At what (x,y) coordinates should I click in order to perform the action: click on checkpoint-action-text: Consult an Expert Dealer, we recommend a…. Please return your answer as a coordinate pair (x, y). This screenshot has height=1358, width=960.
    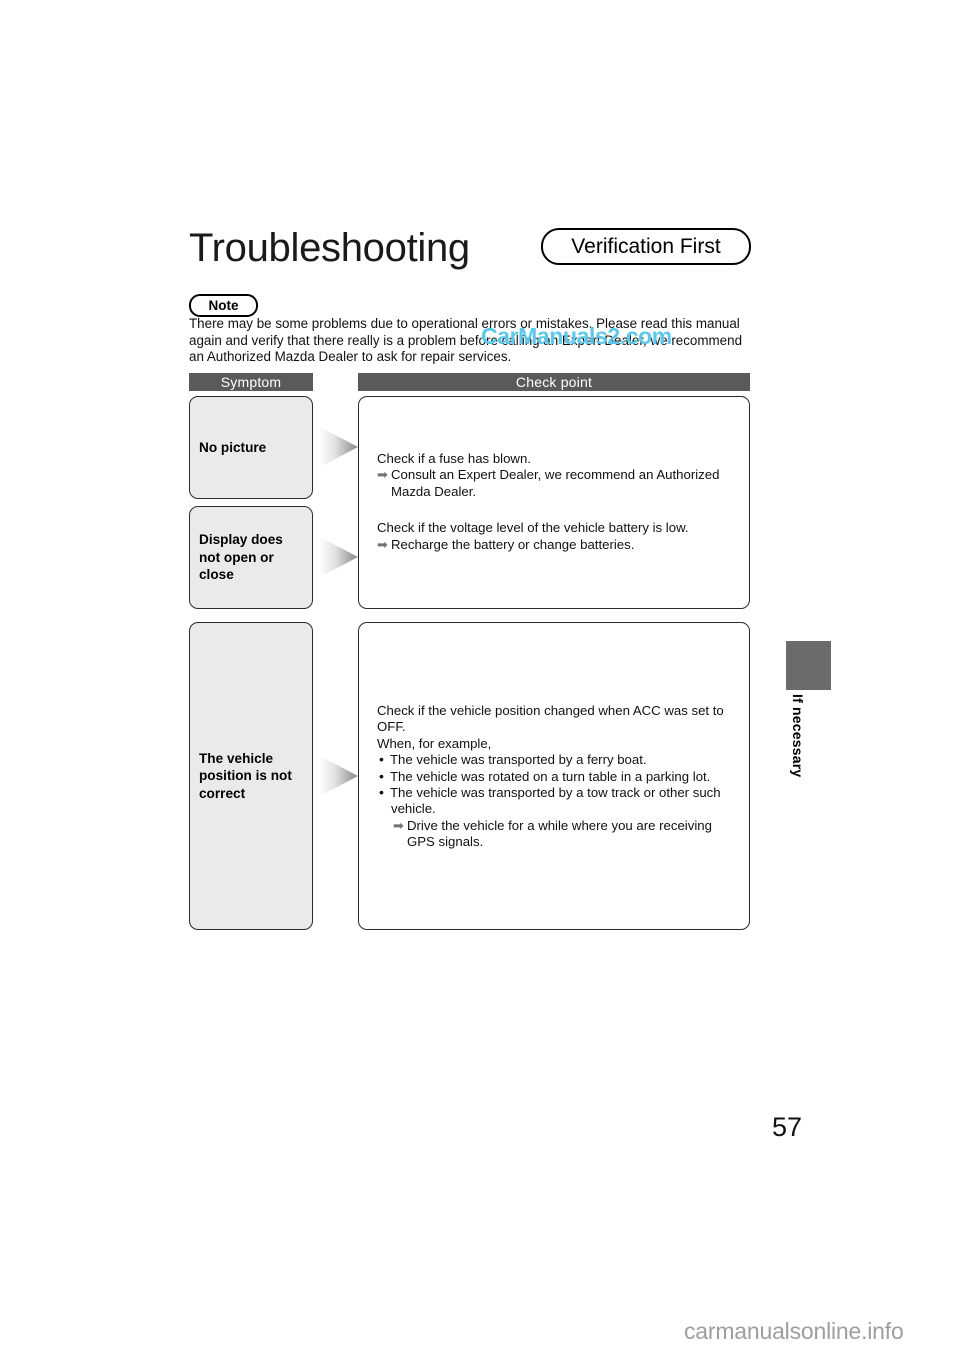
    Looking at the image, I should click on (555, 475).